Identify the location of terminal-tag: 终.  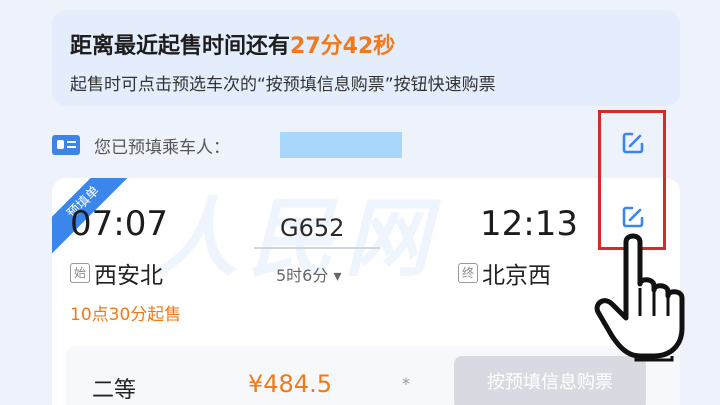
(468, 273).